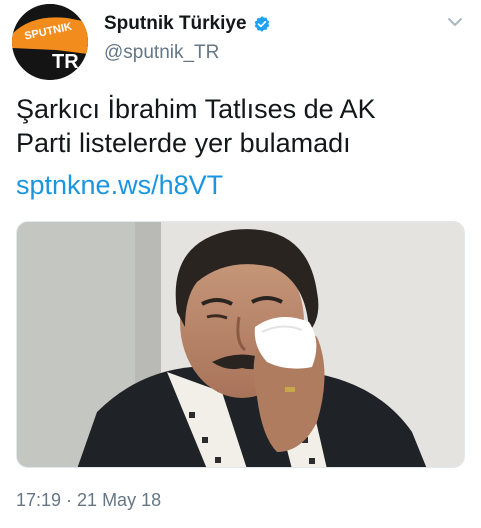 This screenshot has width=481, height=528. Describe the element at coordinates (262, 24) in the screenshot. I see `verified-badge-icon` at that location.